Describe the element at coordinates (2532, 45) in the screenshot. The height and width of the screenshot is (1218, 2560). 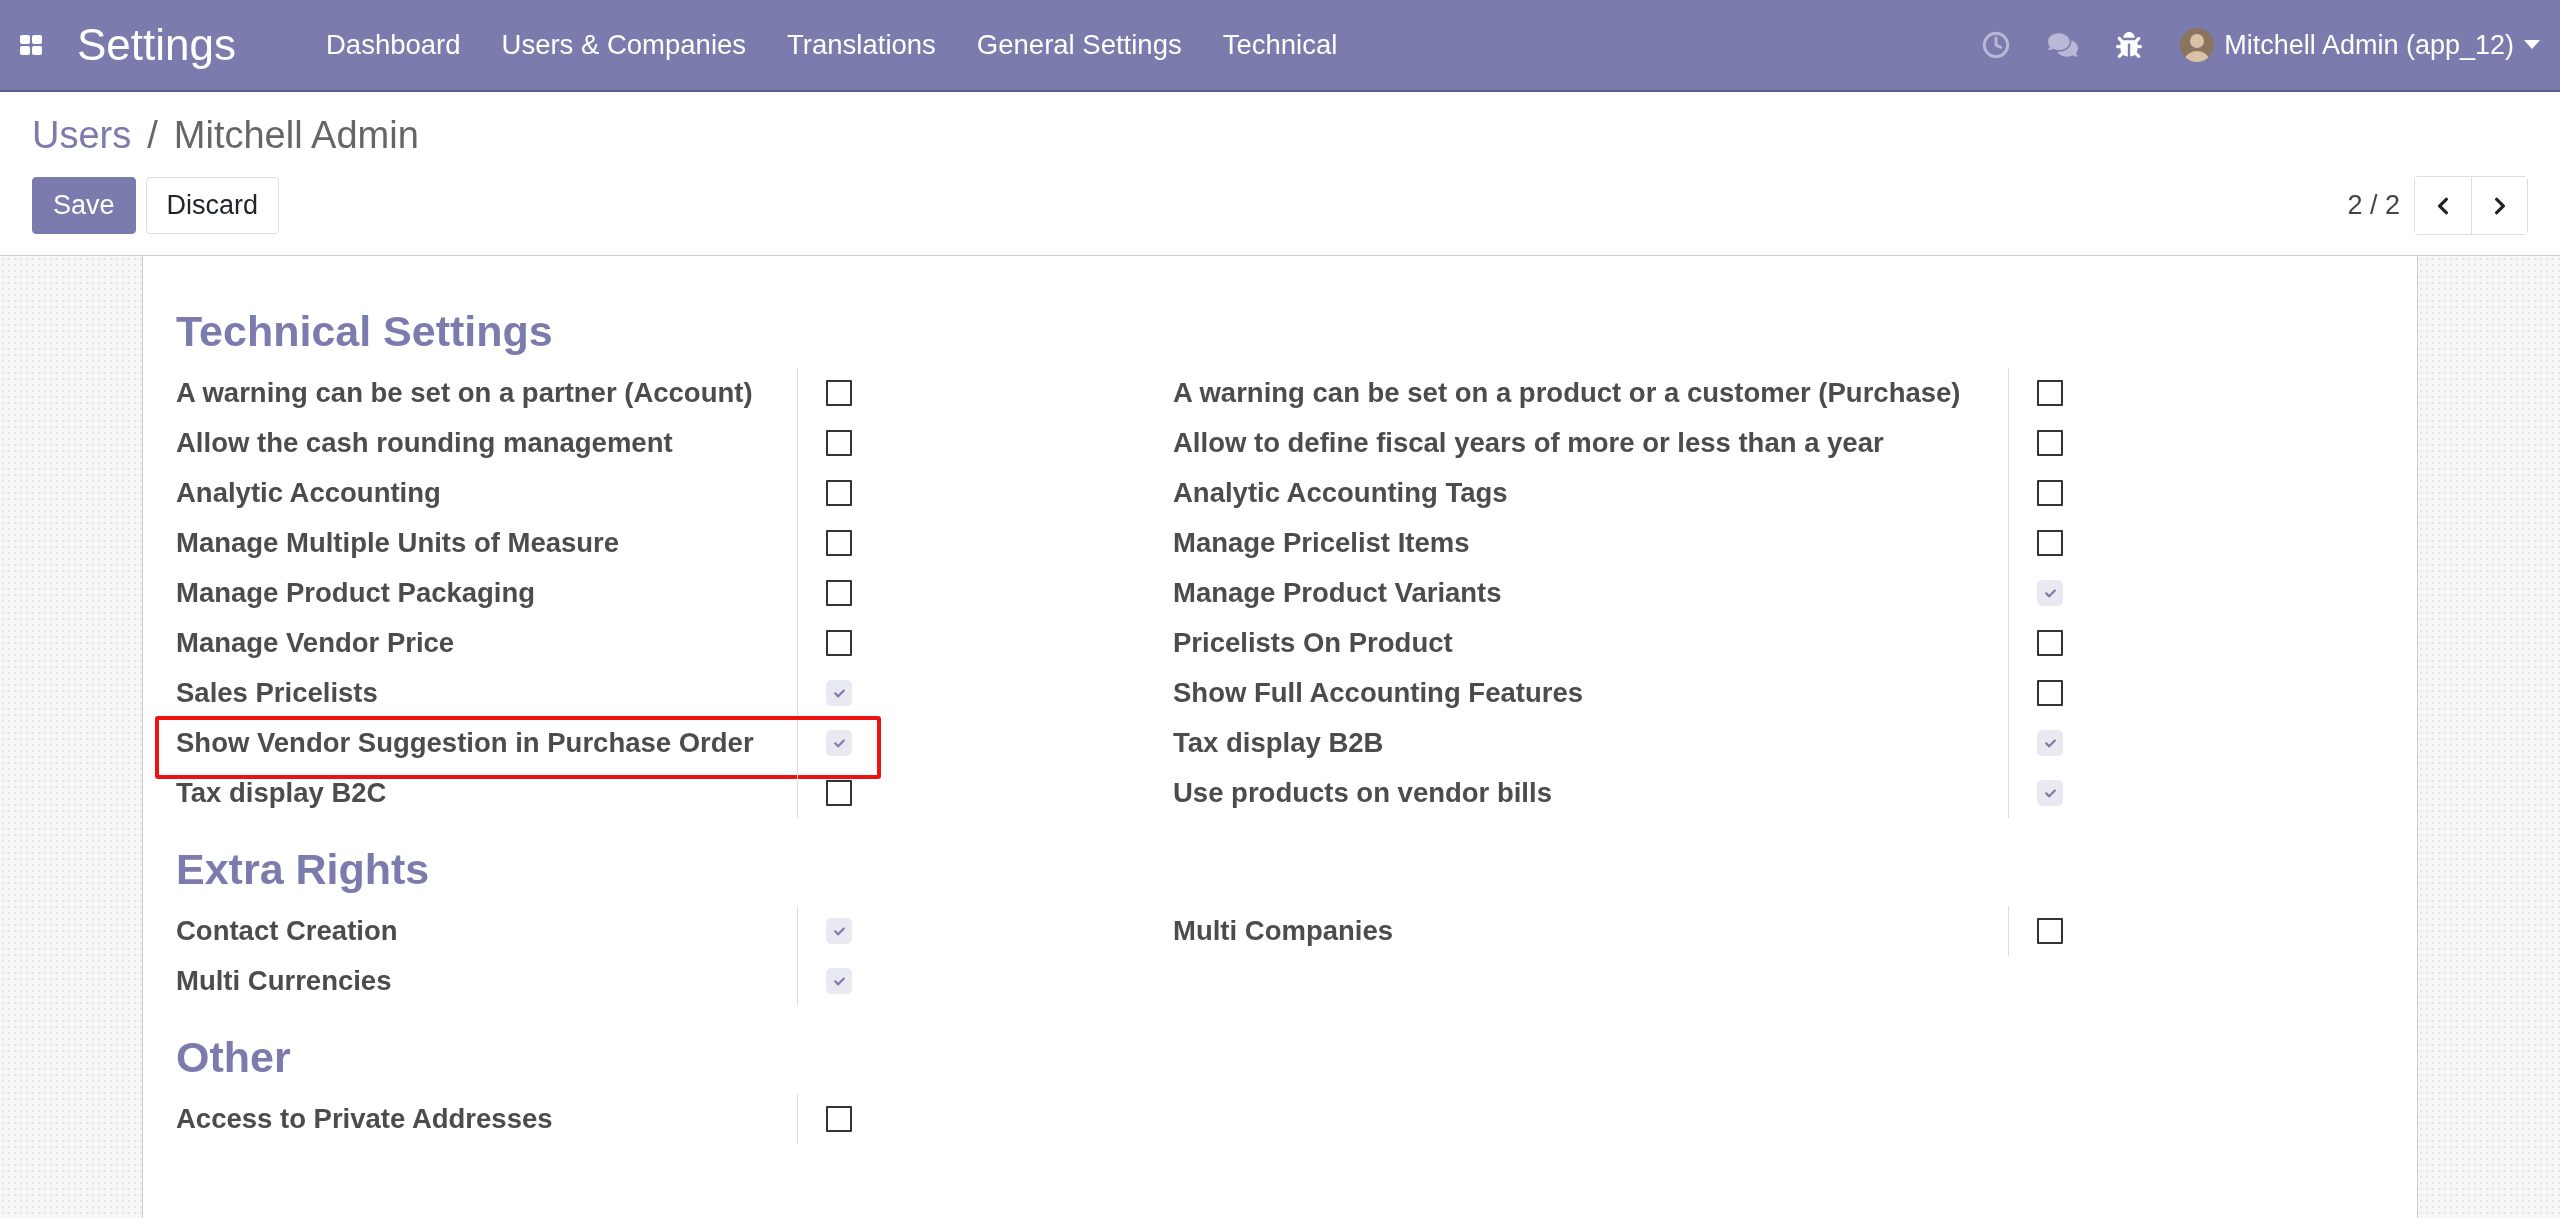
I see `caret-icon` at that location.